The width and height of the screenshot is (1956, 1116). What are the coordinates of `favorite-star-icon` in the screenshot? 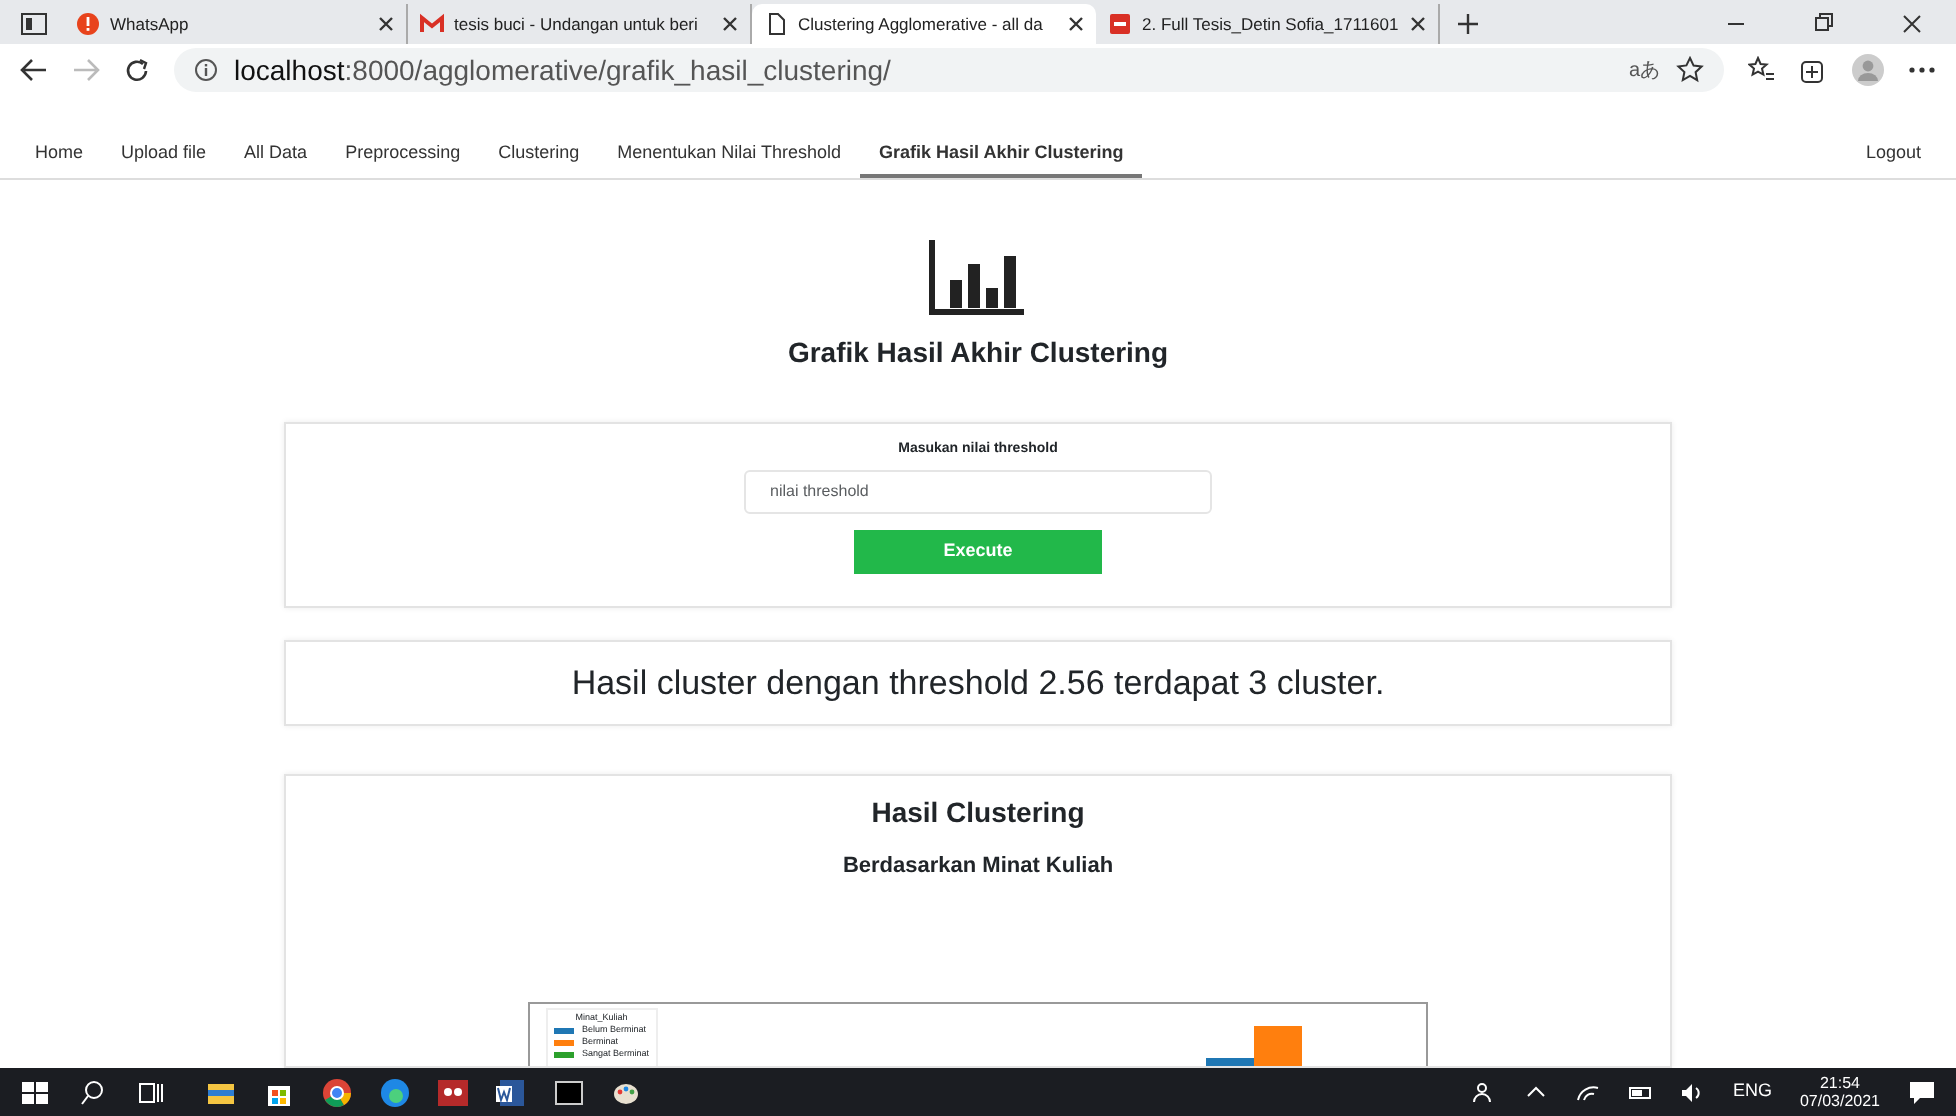 It's located at (1690, 70).